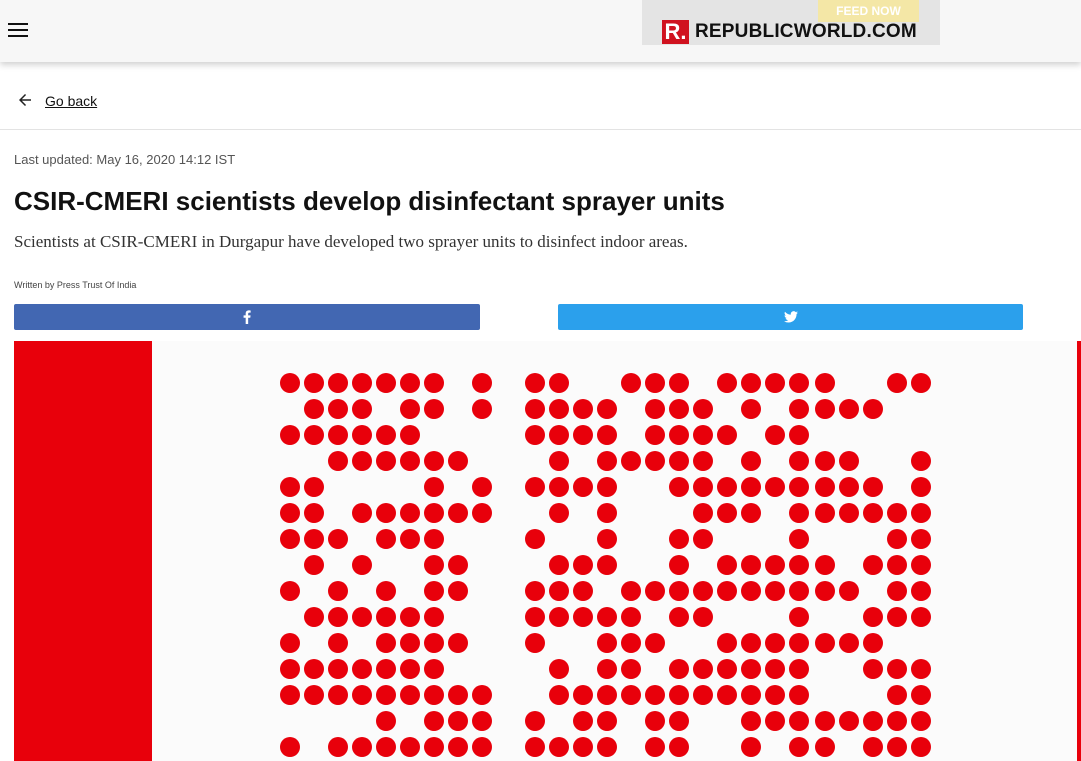 This screenshot has width=1081, height=761. I want to click on twitter-icon, so click(790, 317).